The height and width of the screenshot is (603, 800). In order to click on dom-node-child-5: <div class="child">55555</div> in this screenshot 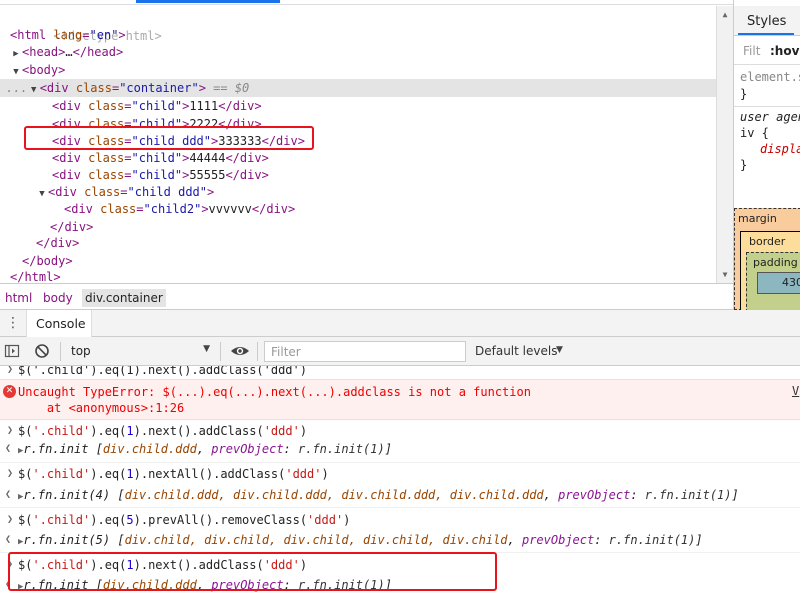, I will do `click(392, 175)`.